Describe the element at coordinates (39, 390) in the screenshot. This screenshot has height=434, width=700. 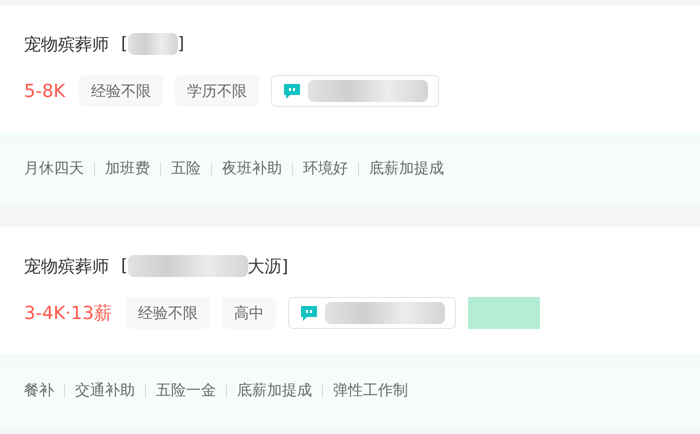
I see `benefit-text: 餐补` at that location.